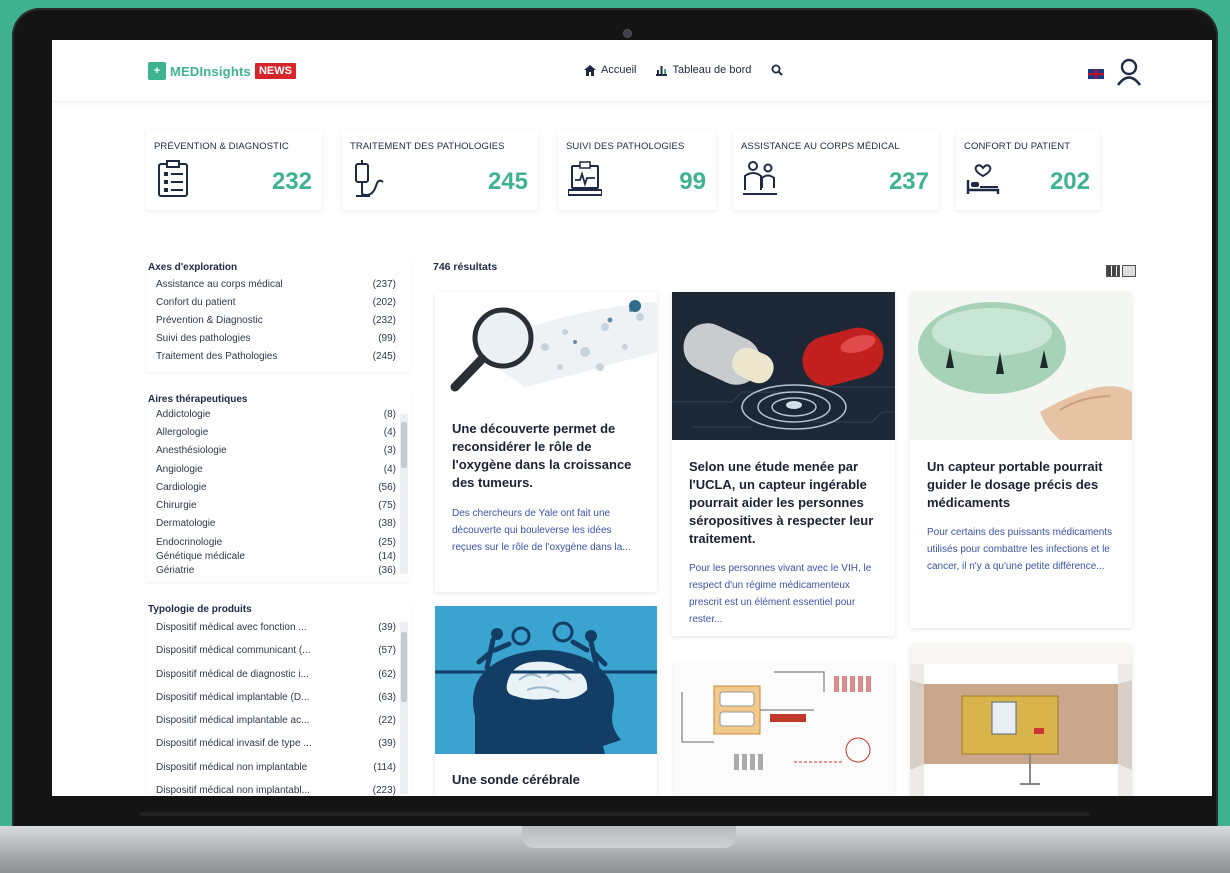 This screenshot has height=873, width=1230. Describe the element at coordinates (278, 470) in the screenshot. I see `filter-option: Angiologie (4)` at that location.